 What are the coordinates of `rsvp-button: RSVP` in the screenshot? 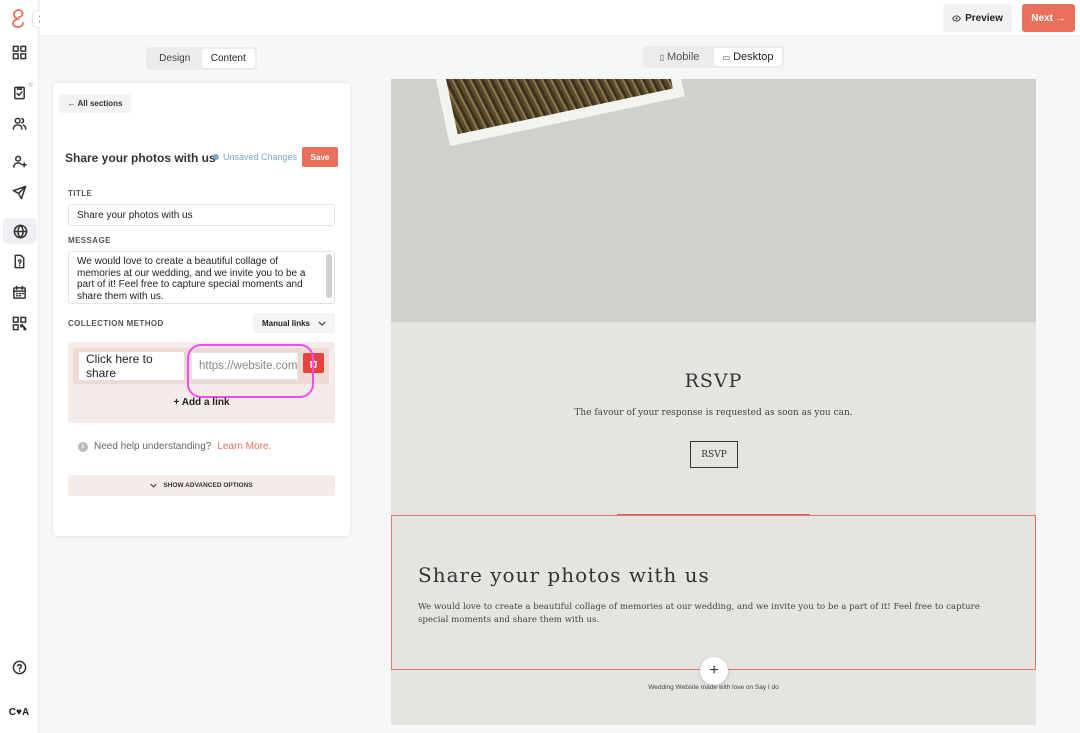 It's located at (714, 454).